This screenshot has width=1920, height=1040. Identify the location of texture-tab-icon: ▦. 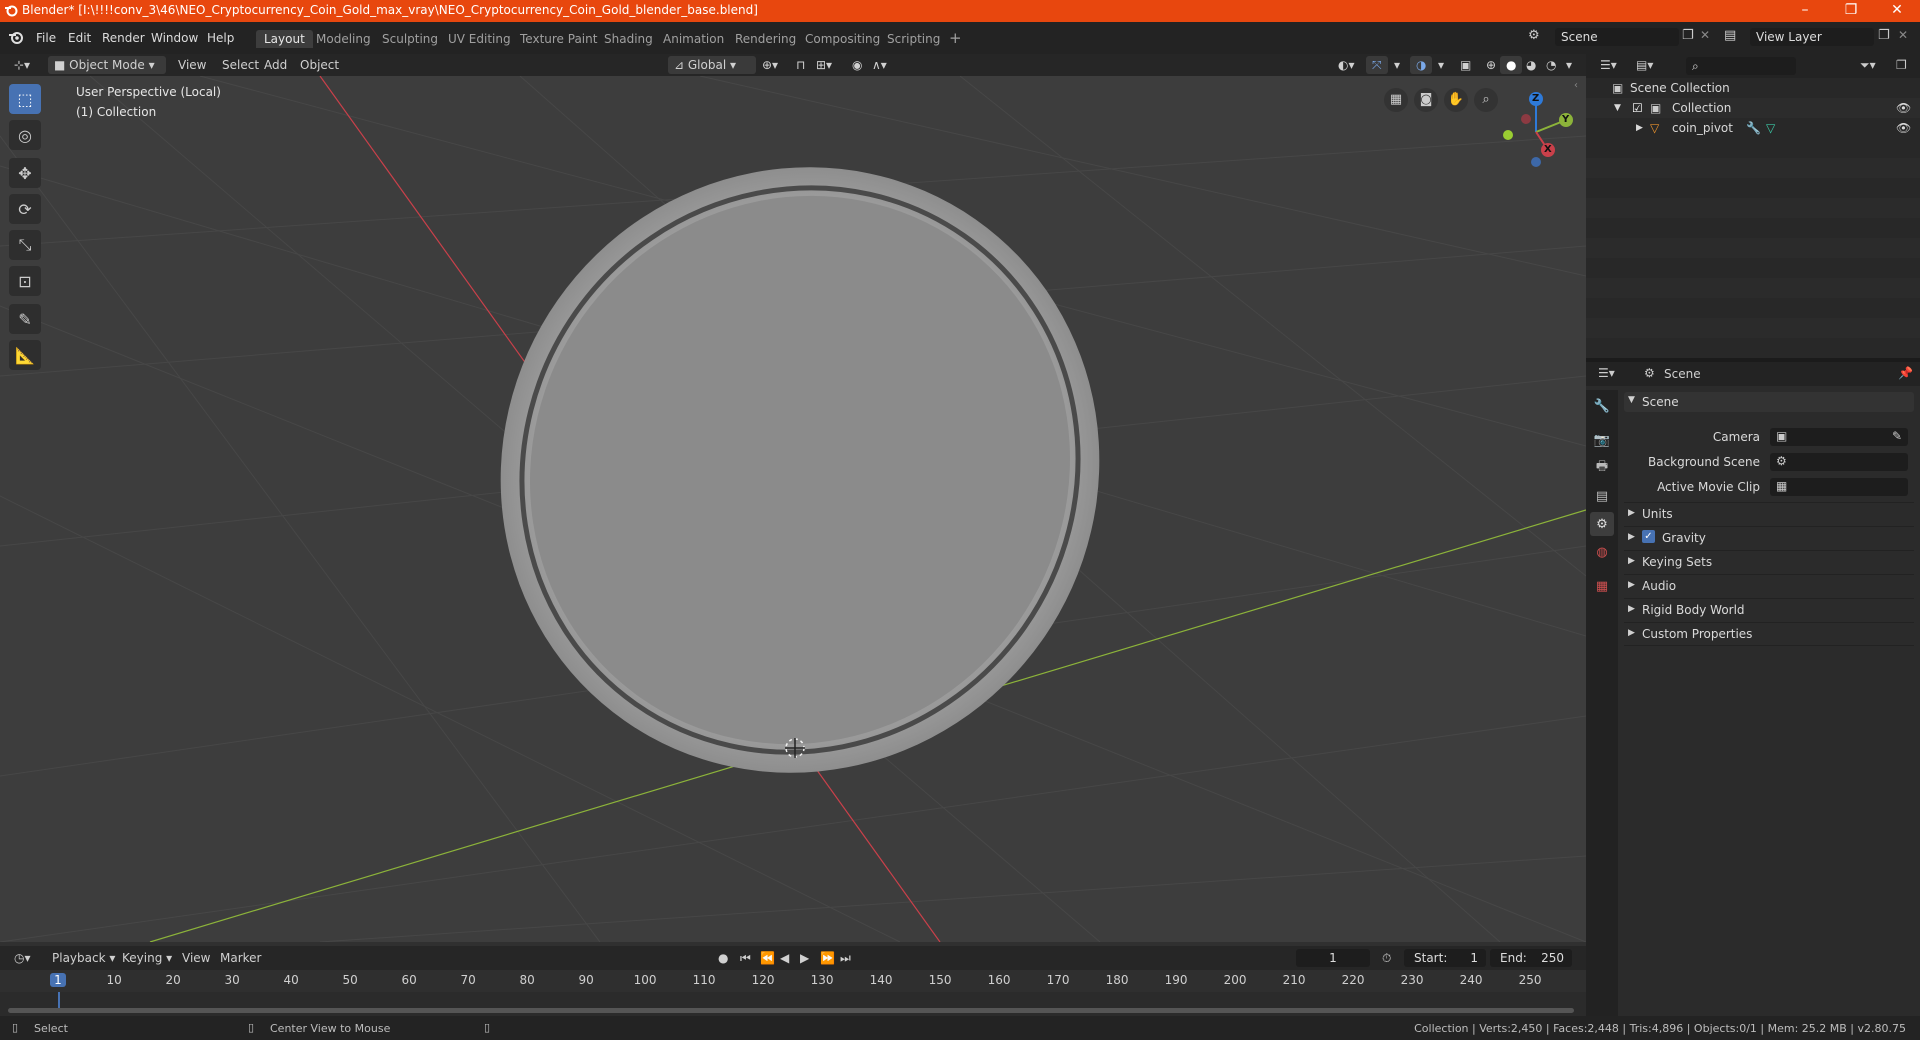
(1602, 586).